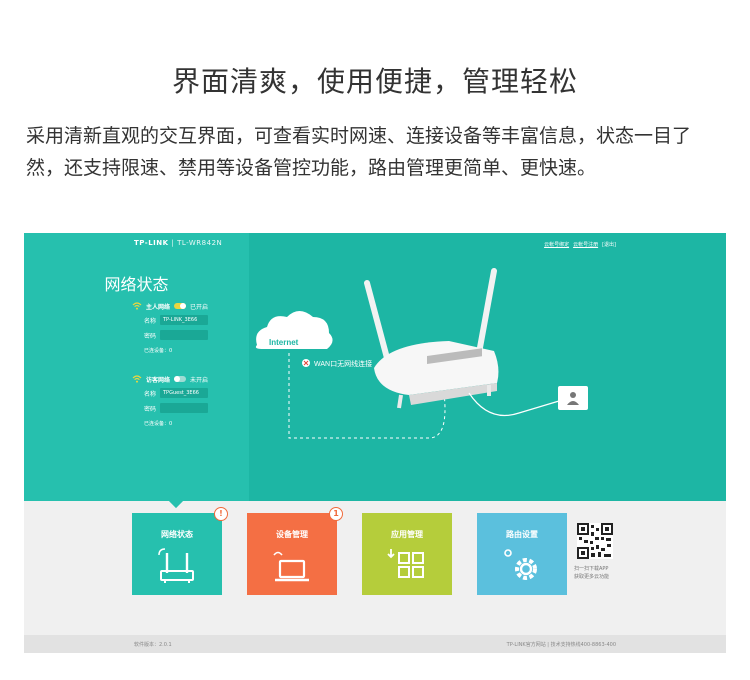  I want to click on guest-password-label: 密码, so click(150, 409).